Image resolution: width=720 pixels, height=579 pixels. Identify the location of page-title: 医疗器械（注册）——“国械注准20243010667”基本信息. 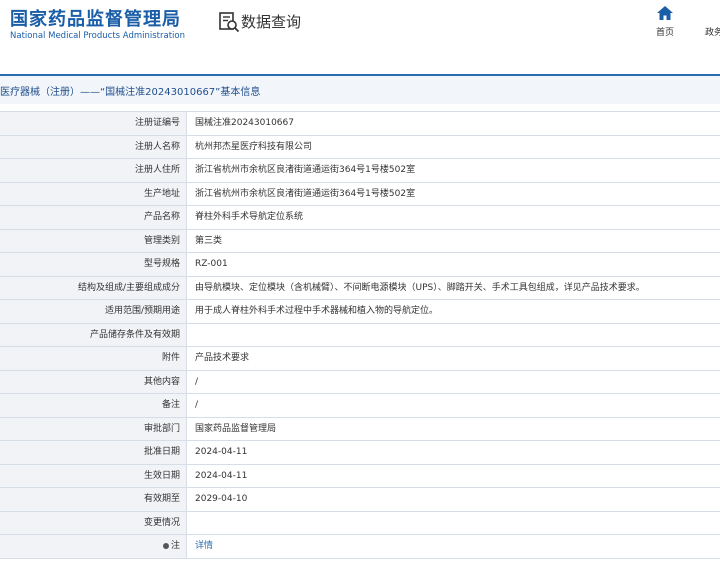
(130, 92).